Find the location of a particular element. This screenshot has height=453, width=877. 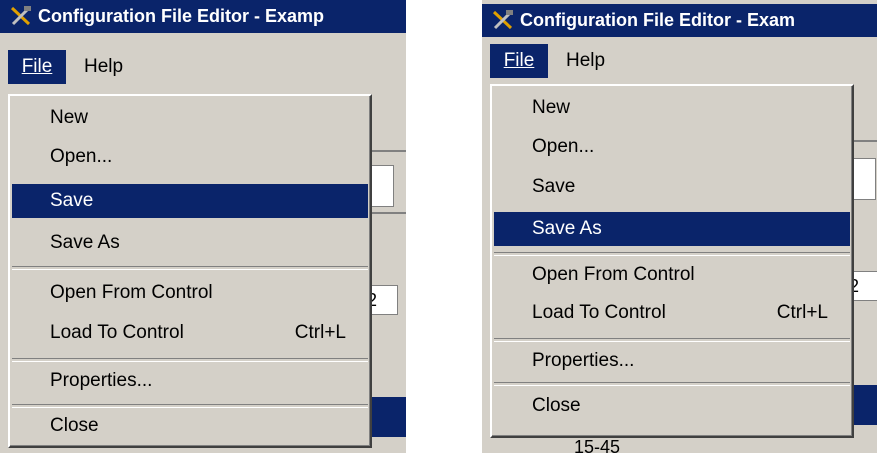

window-title: Configuration File Editor - Exam is located at coordinates (658, 20).